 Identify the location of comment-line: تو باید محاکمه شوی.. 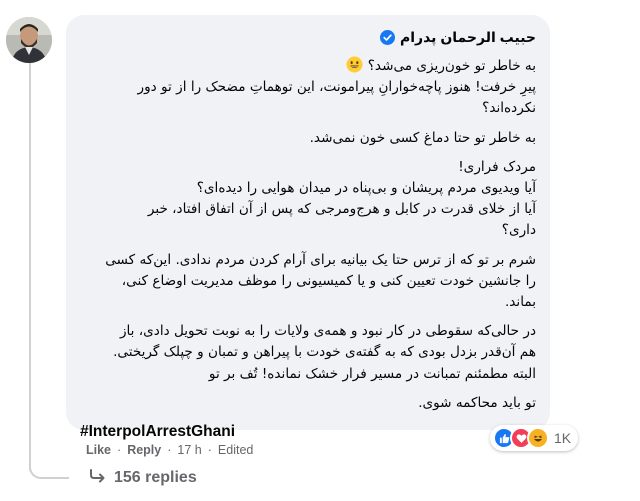
(477, 402).